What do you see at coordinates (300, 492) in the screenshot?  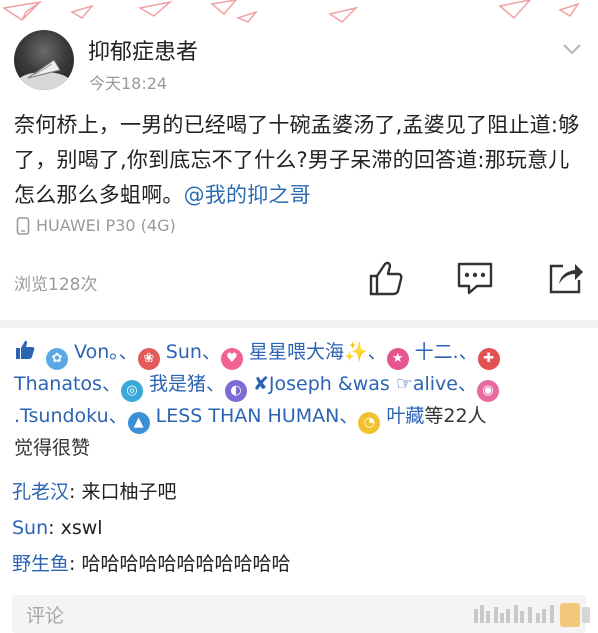 I see `comment-item: 孔老汉: 来口柚子吧` at bounding box center [300, 492].